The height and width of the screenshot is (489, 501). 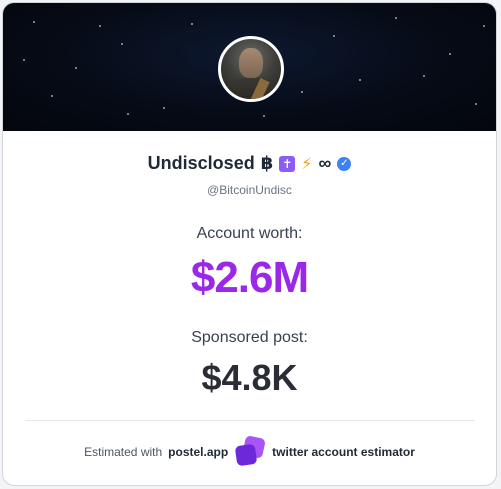 What do you see at coordinates (123, 452) in the screenshot?
I see `footer-prefix: Estimated with` at bounding box center [123, 452].